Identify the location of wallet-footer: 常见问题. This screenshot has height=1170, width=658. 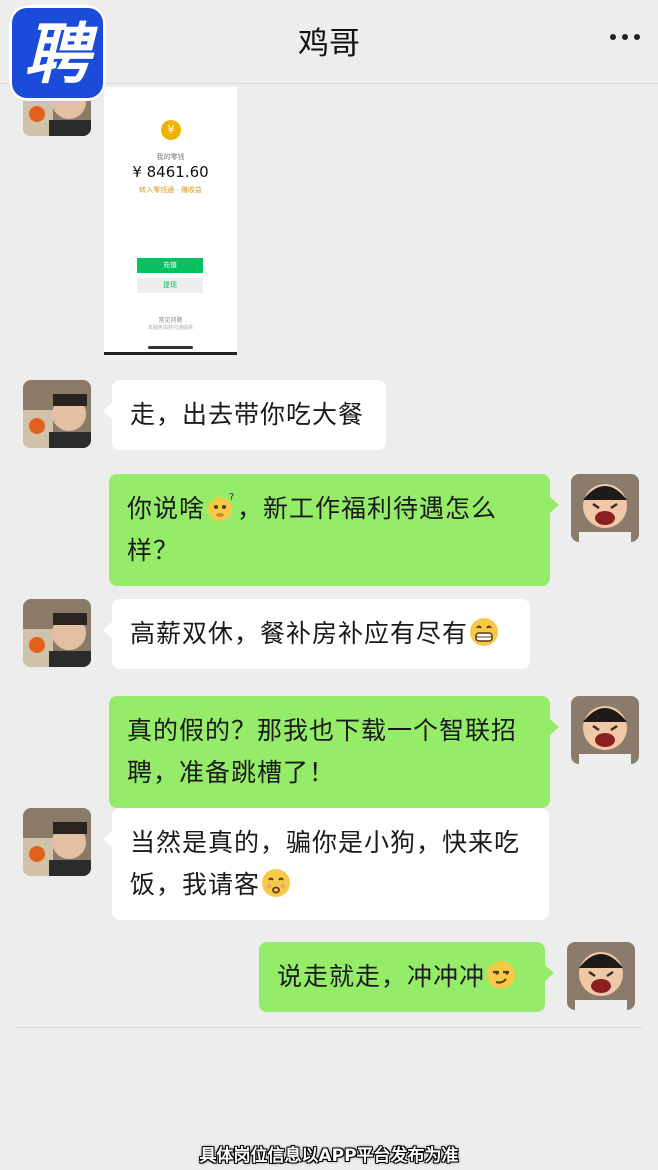
(170, 320).